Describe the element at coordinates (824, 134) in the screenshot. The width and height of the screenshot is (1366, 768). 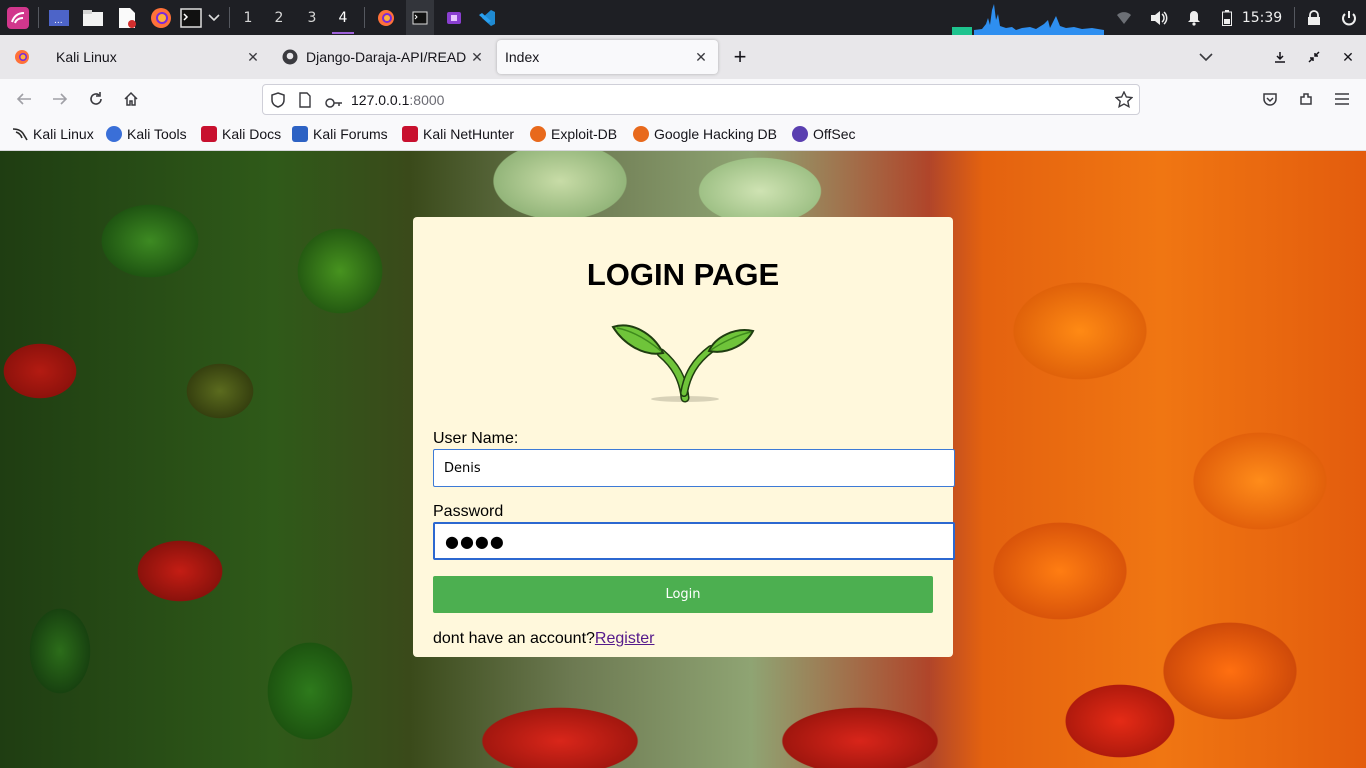
I see `bookmark-offsec: OffSec` at that location.